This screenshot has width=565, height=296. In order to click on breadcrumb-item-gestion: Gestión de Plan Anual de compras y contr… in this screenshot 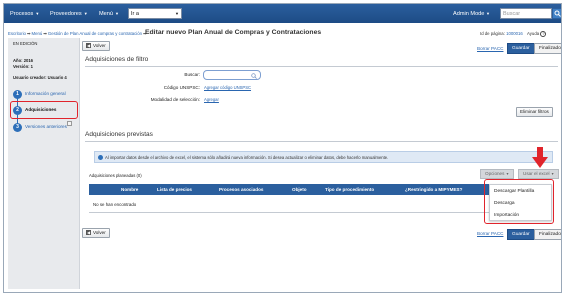, I will do `click(95, 33)`.